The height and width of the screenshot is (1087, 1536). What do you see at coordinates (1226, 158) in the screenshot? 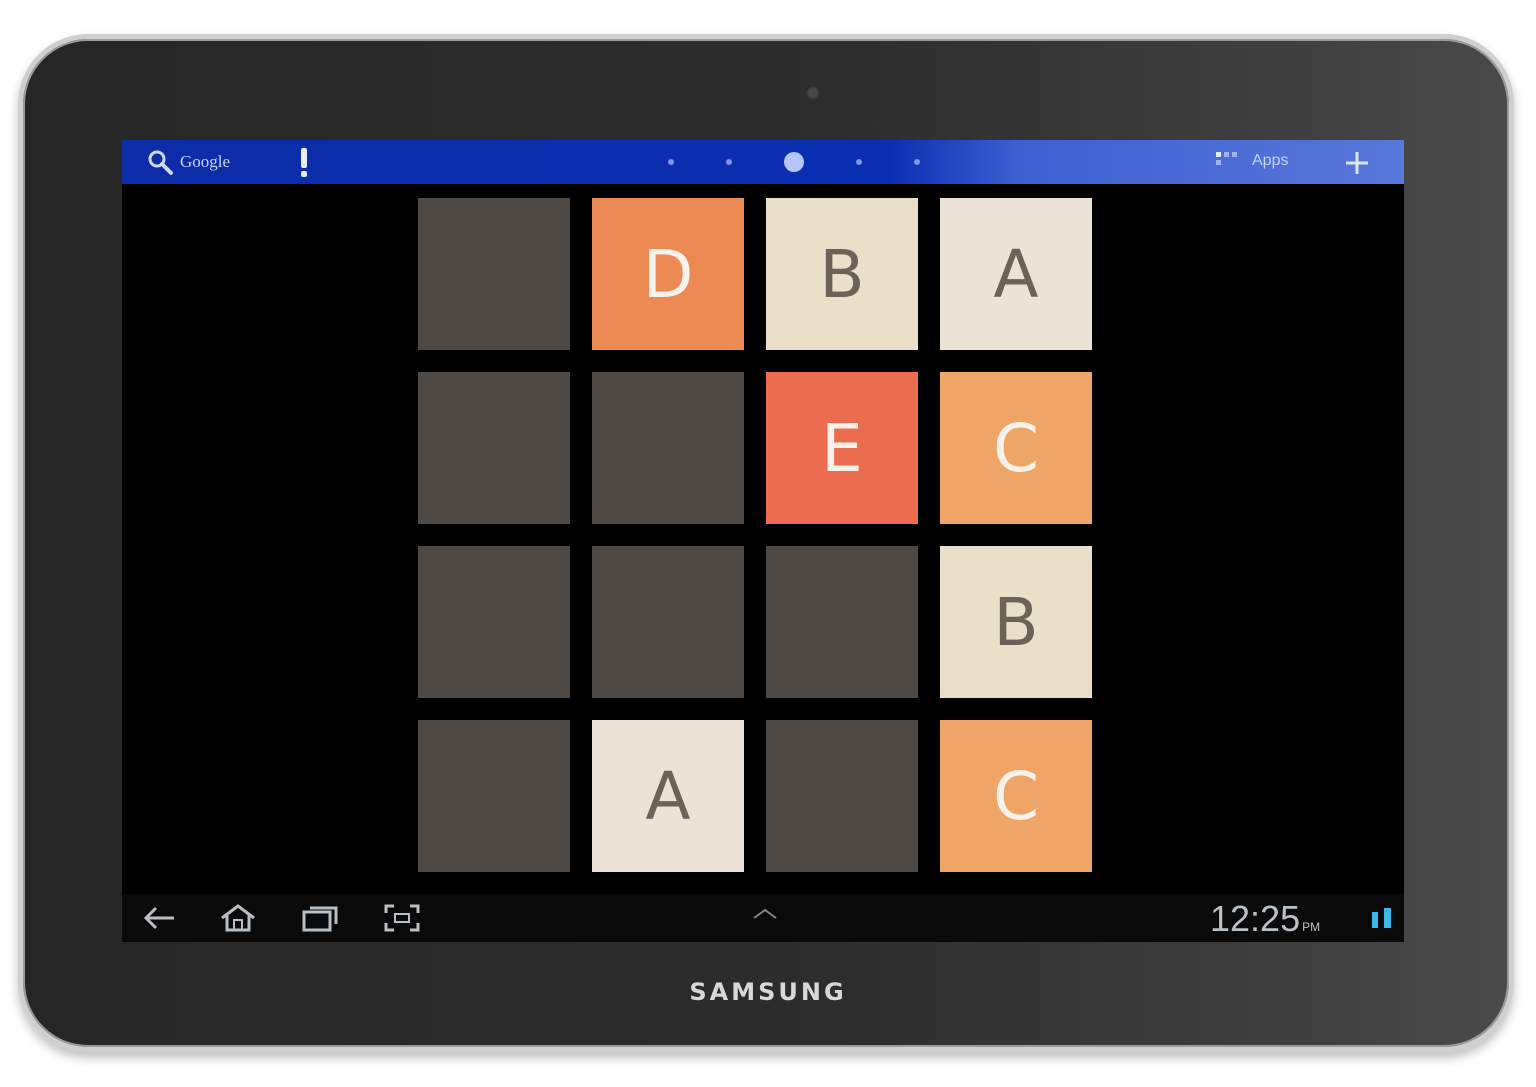
I see `apps-grid-icon` at bounding box center [1226, 158].